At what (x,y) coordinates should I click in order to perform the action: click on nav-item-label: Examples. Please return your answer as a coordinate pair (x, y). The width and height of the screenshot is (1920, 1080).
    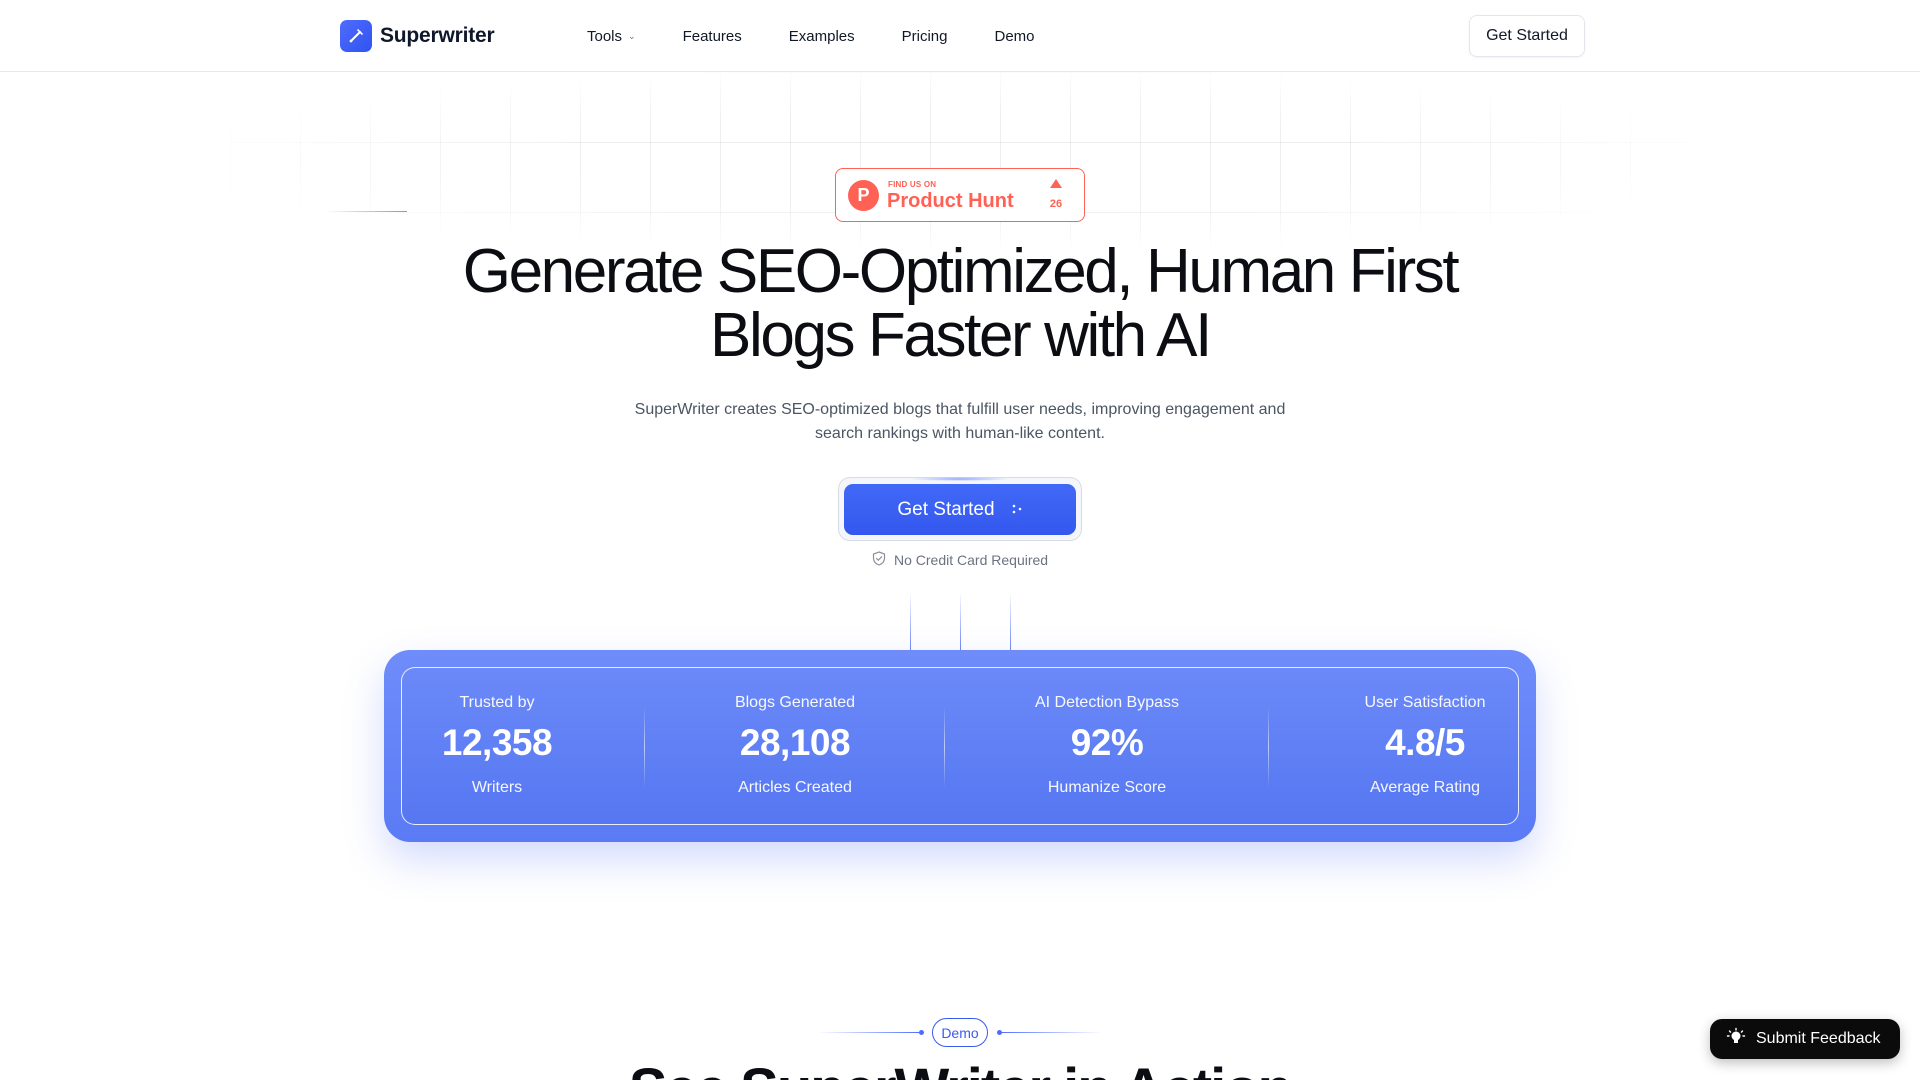
    Looking at the image, I should click on (821, 36).